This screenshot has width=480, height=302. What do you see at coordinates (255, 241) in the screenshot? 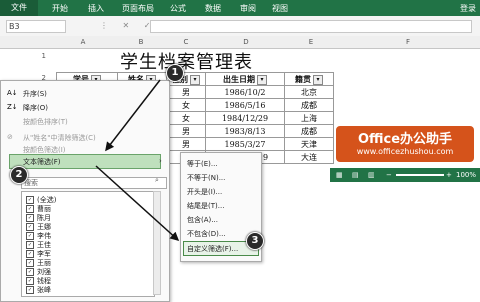
I see `step-badge-3: 3` at bounding box center [255, 241].